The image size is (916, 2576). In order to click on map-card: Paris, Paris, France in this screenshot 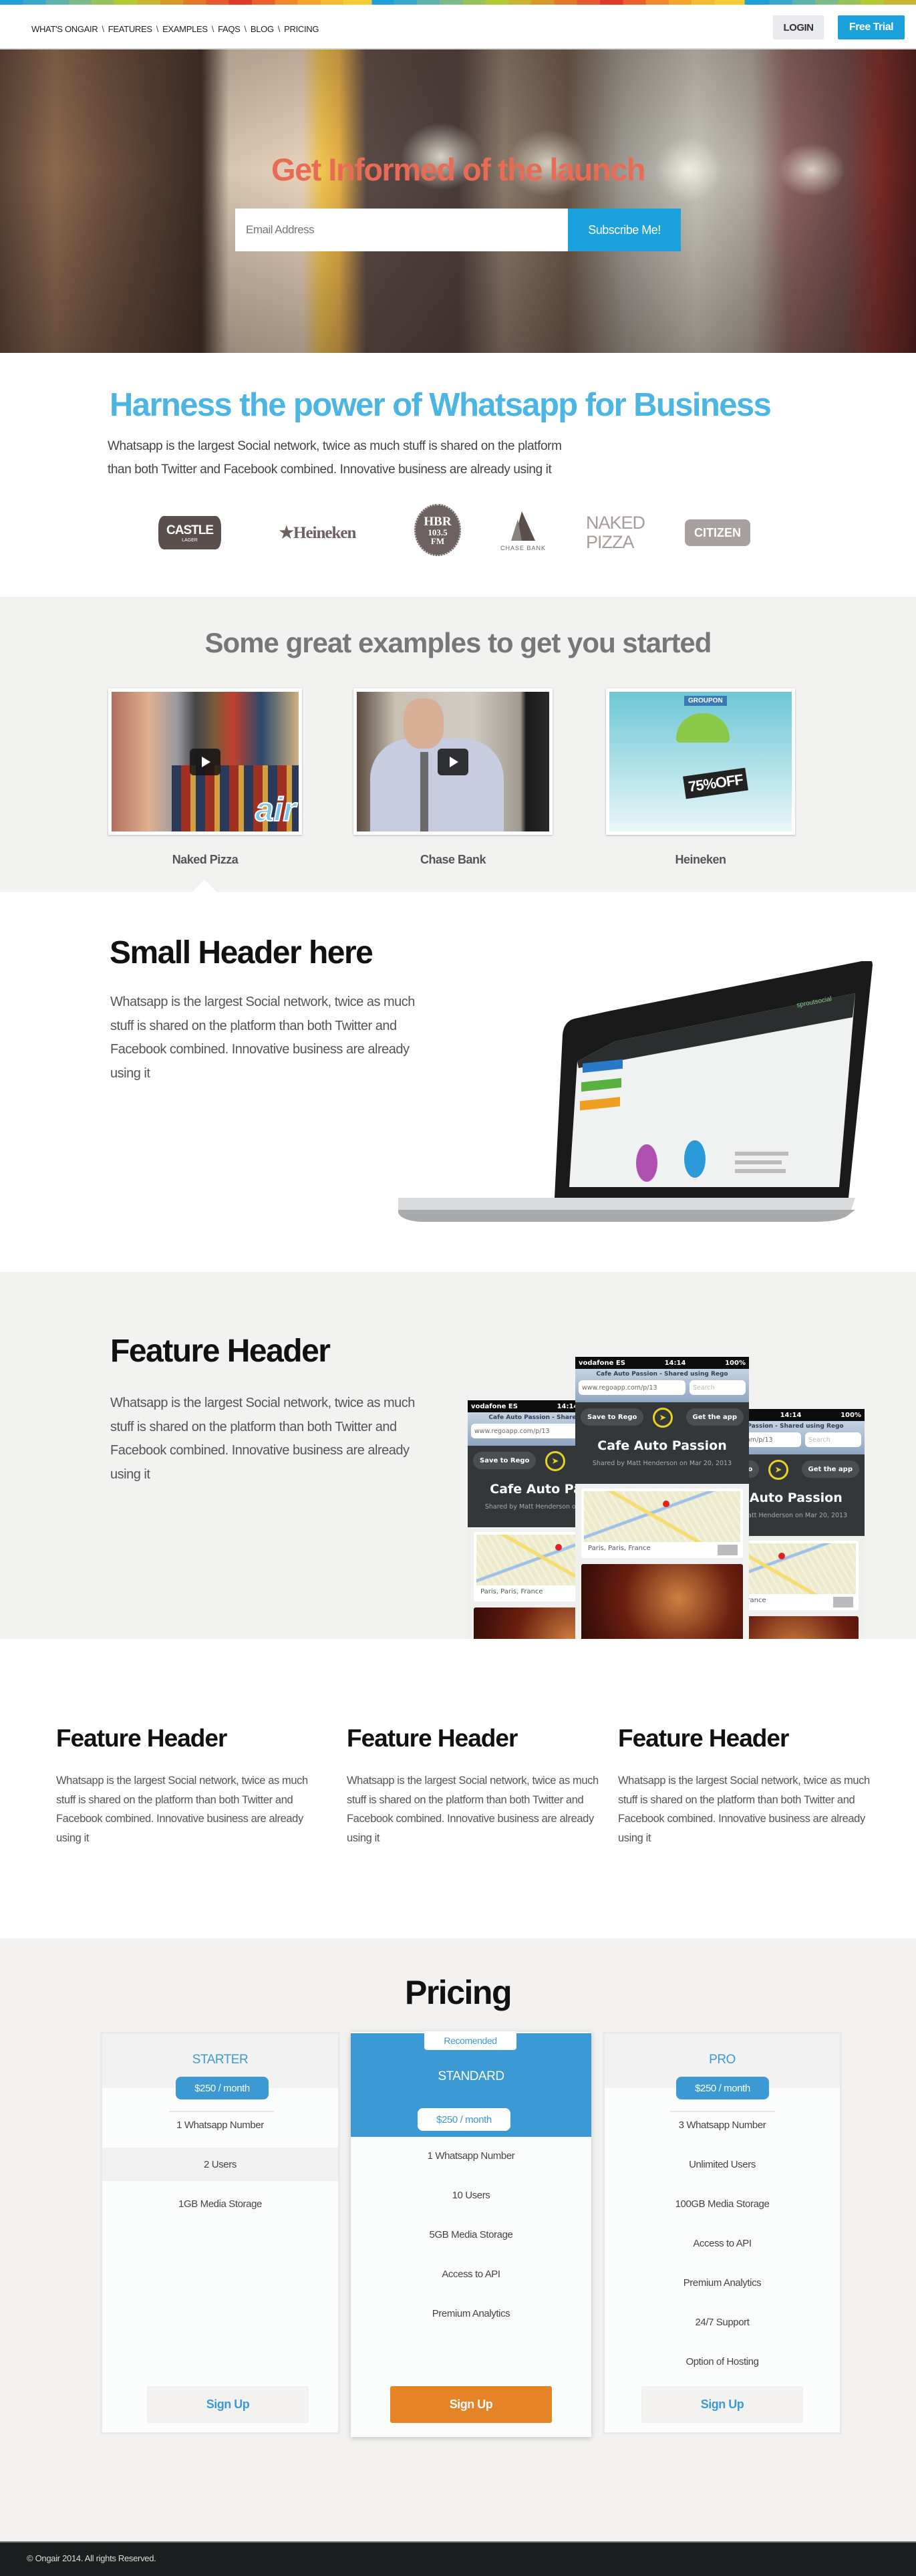, I will do `click(662, 1523)`.